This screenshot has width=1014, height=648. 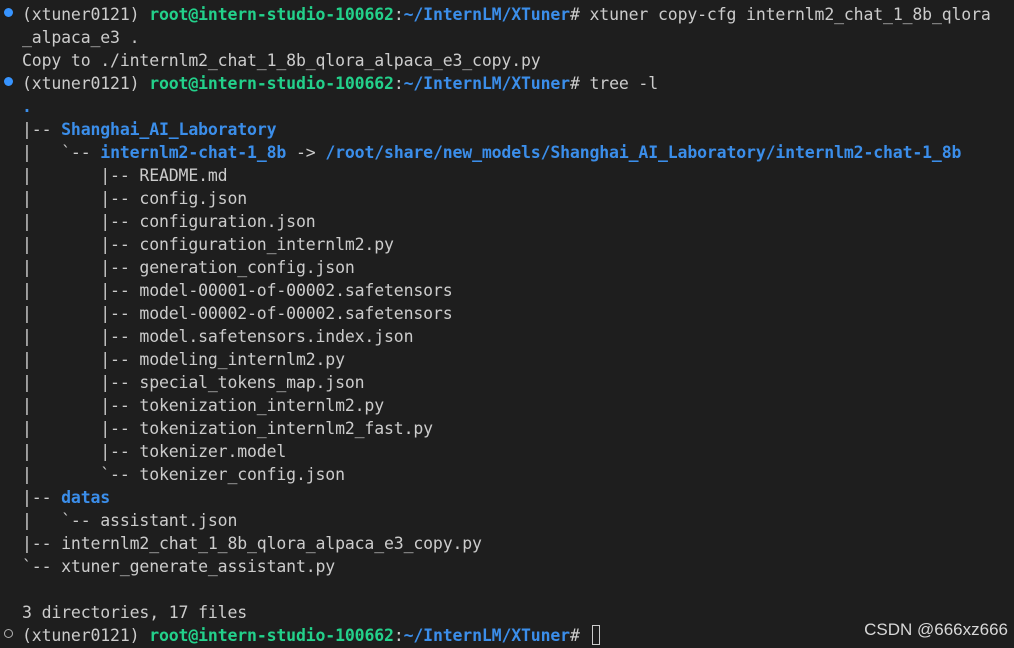 What do you see at coordinates (595, 635) in the screenshot?
I see `terminal-cursor` at bounding box center [595, 635].